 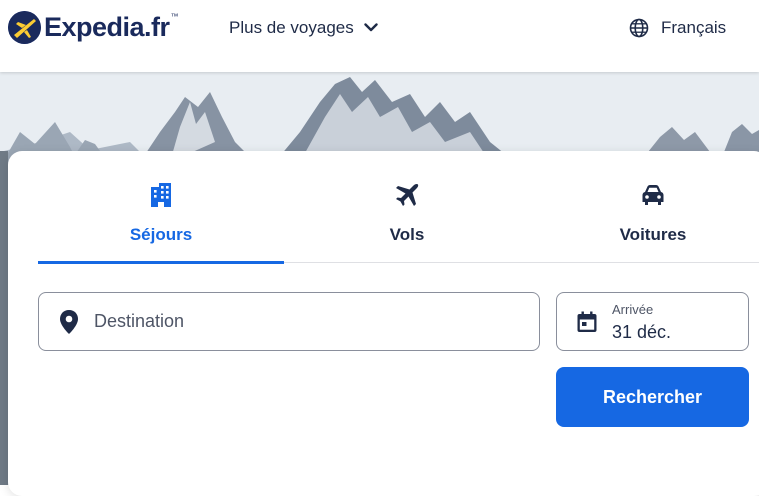 I want to click on tab-cars: Voitures, so click(x=644, y=206).